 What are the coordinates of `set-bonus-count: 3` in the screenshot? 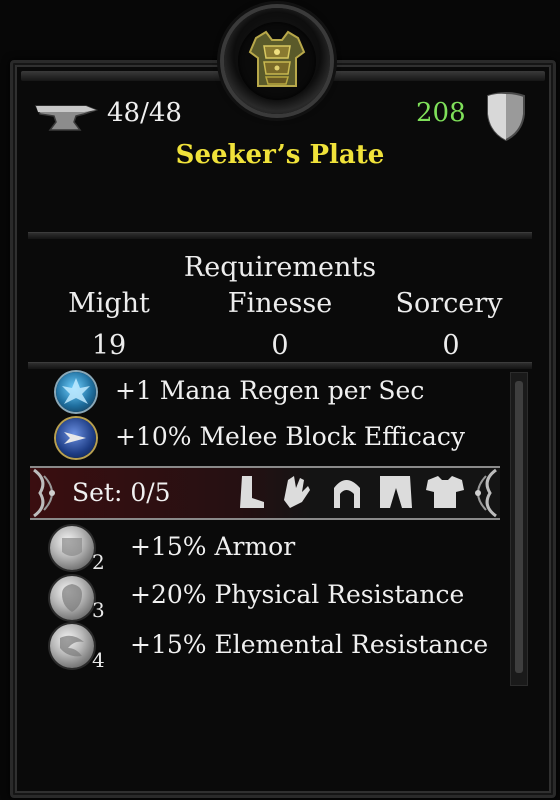 It's located at (98, 610).